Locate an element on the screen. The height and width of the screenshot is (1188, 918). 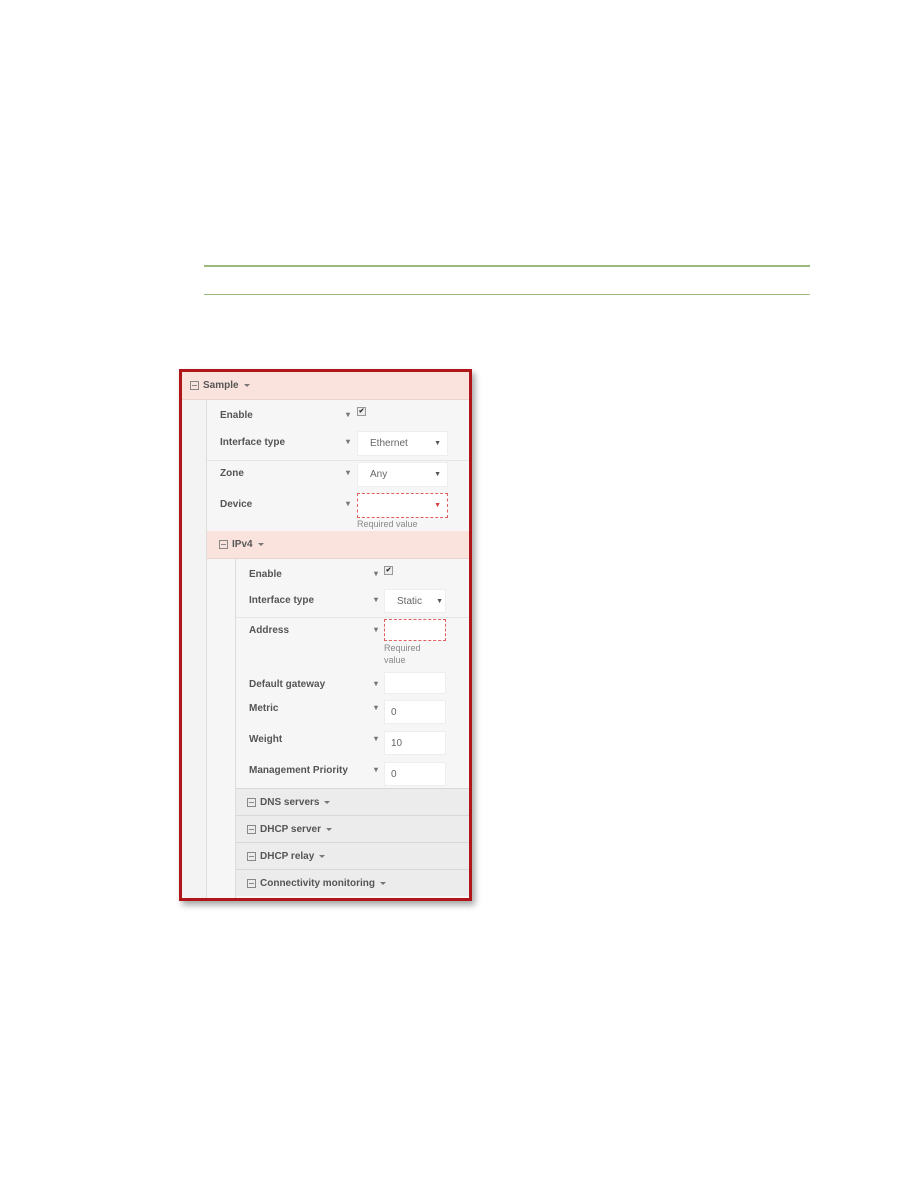
section-title: DHCP server is located at coordinates (290, 829).